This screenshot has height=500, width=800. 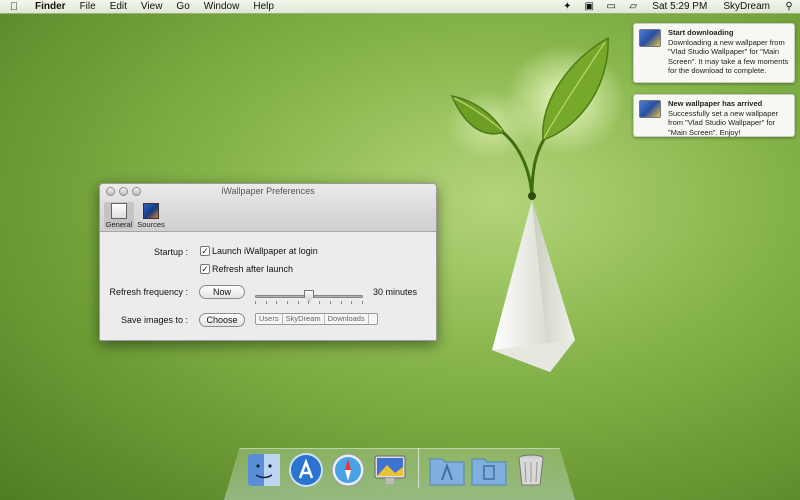 I want to click on menu-user: SkyDream, so click(x=746, y=6).